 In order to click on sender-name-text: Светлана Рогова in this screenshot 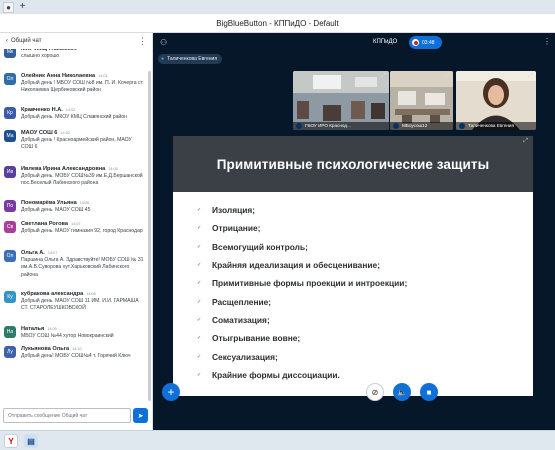, I will do `click(44, 224)`.